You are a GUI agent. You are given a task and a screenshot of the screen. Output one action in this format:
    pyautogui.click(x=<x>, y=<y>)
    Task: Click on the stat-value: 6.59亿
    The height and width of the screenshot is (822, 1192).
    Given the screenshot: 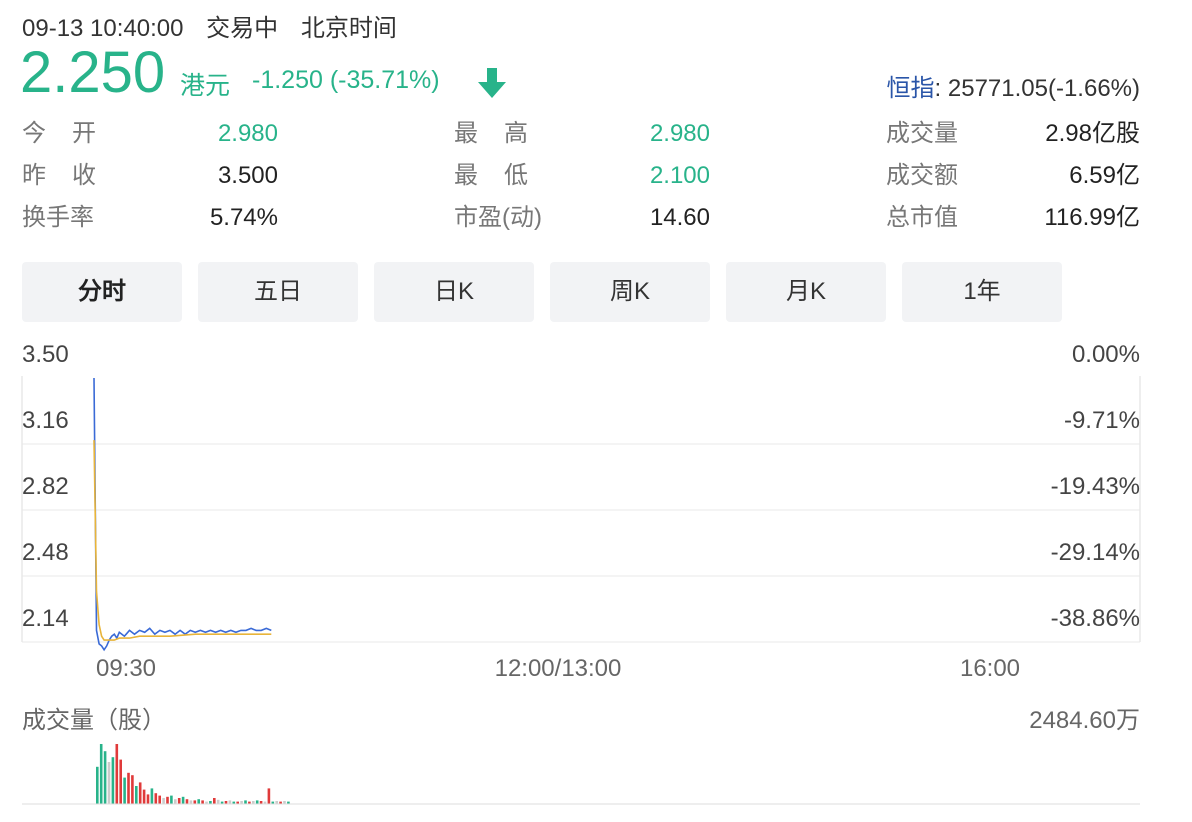 What is the action you would take?
    pyautogui.click(x=1104, y=175)
    